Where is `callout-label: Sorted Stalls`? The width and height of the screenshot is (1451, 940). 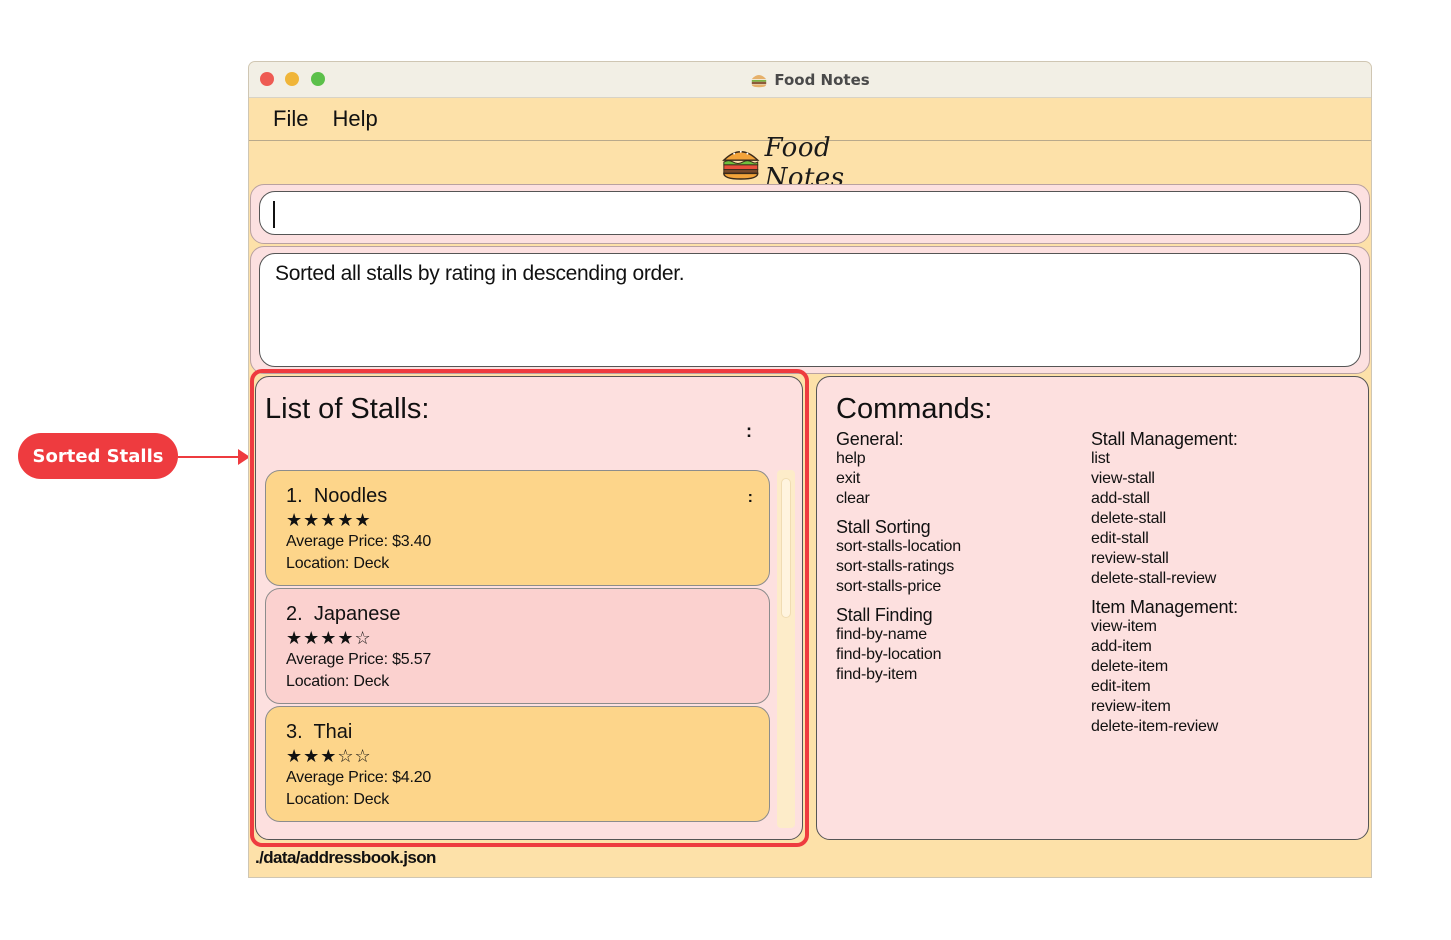
callout-label: Sorted Stalls is located at coordinates (98, 456).